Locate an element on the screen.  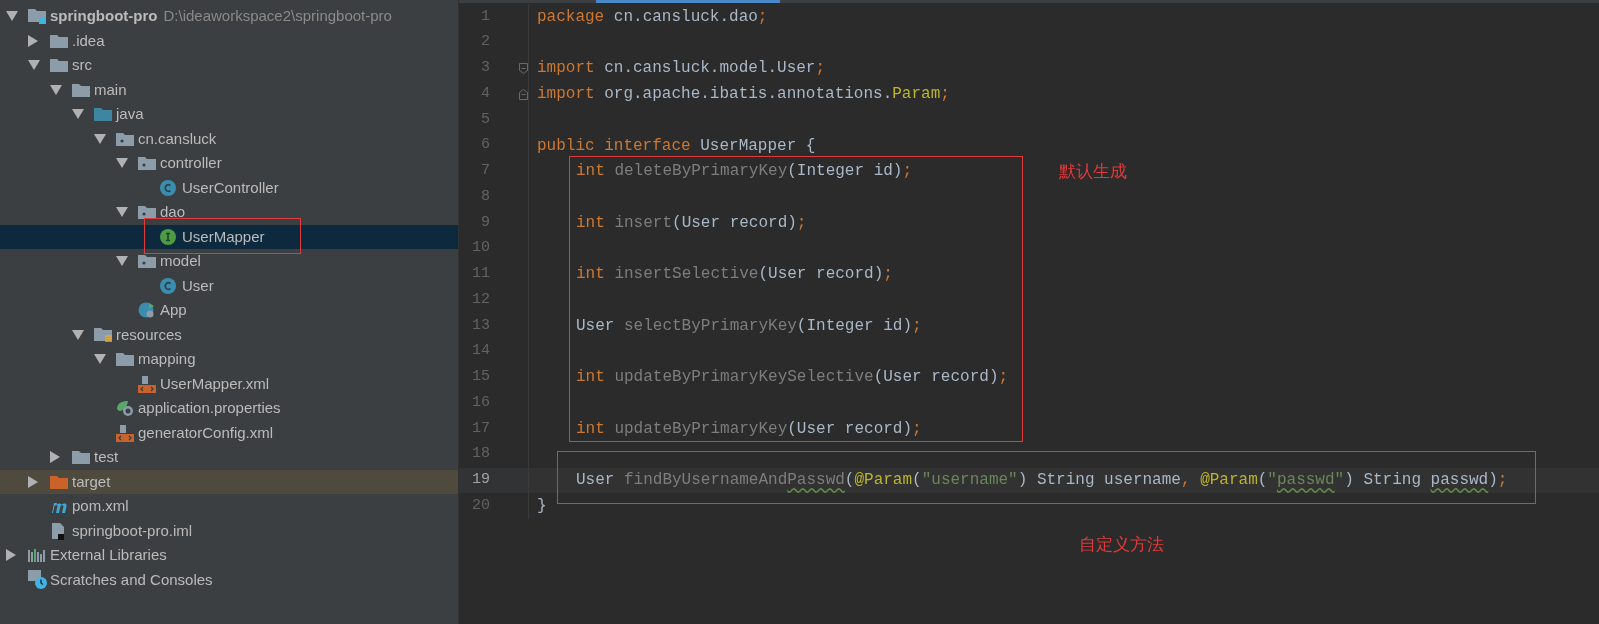
tree-row: generatorConfig.xml is located at coordinates (229, 432).